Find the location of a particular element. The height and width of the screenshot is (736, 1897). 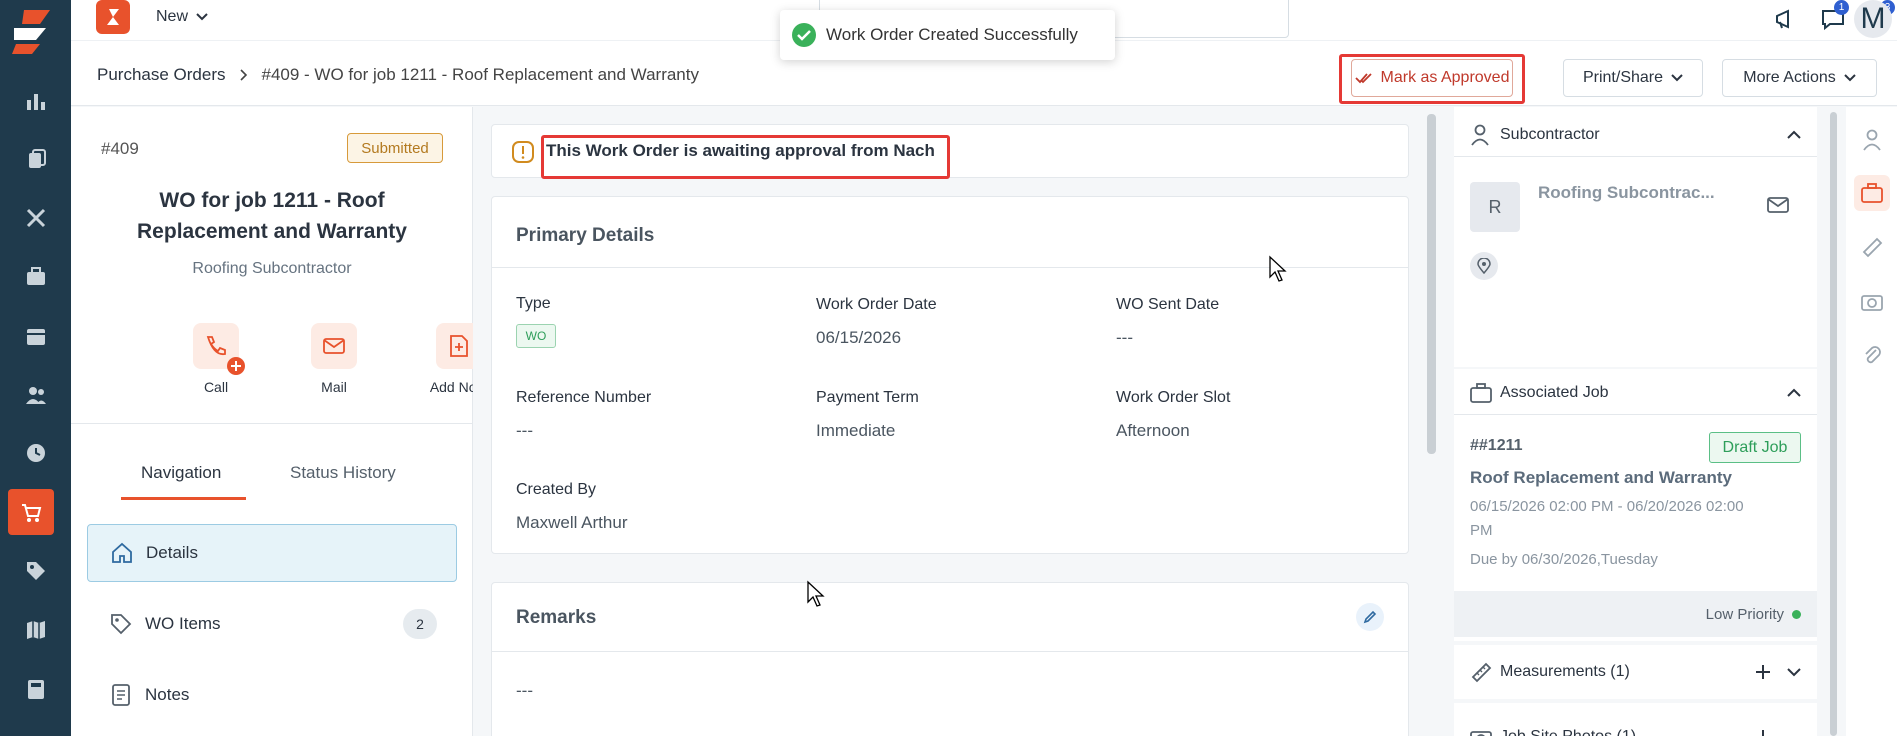

new-dropdown-button: New is located at coordinates (182, 17).